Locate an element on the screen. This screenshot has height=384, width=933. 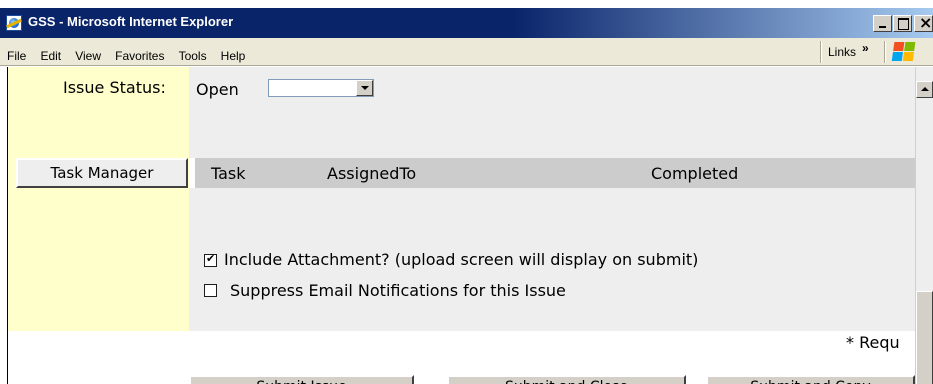
label-column is located at coordinates (98, 199).